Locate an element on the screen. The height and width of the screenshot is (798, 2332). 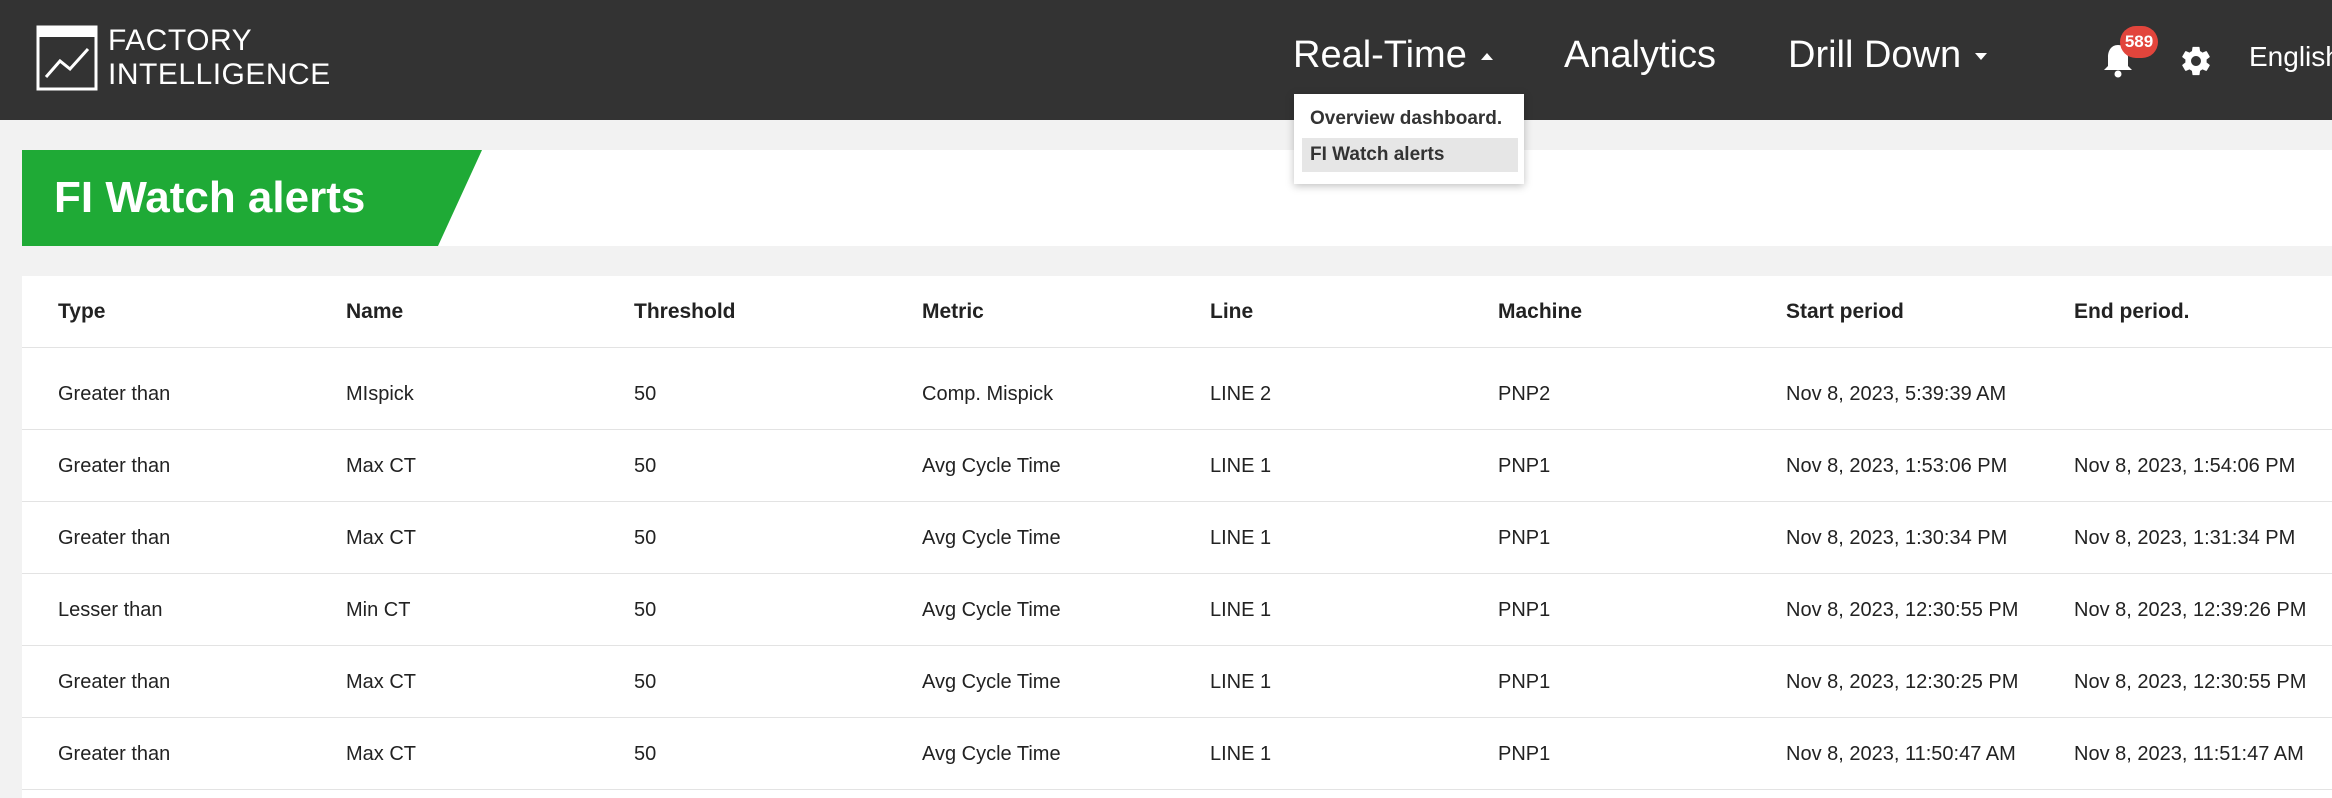
cell-end-period: Nov 8, 2023, 11:51:47 AM is located at coordinates (2189, 754).